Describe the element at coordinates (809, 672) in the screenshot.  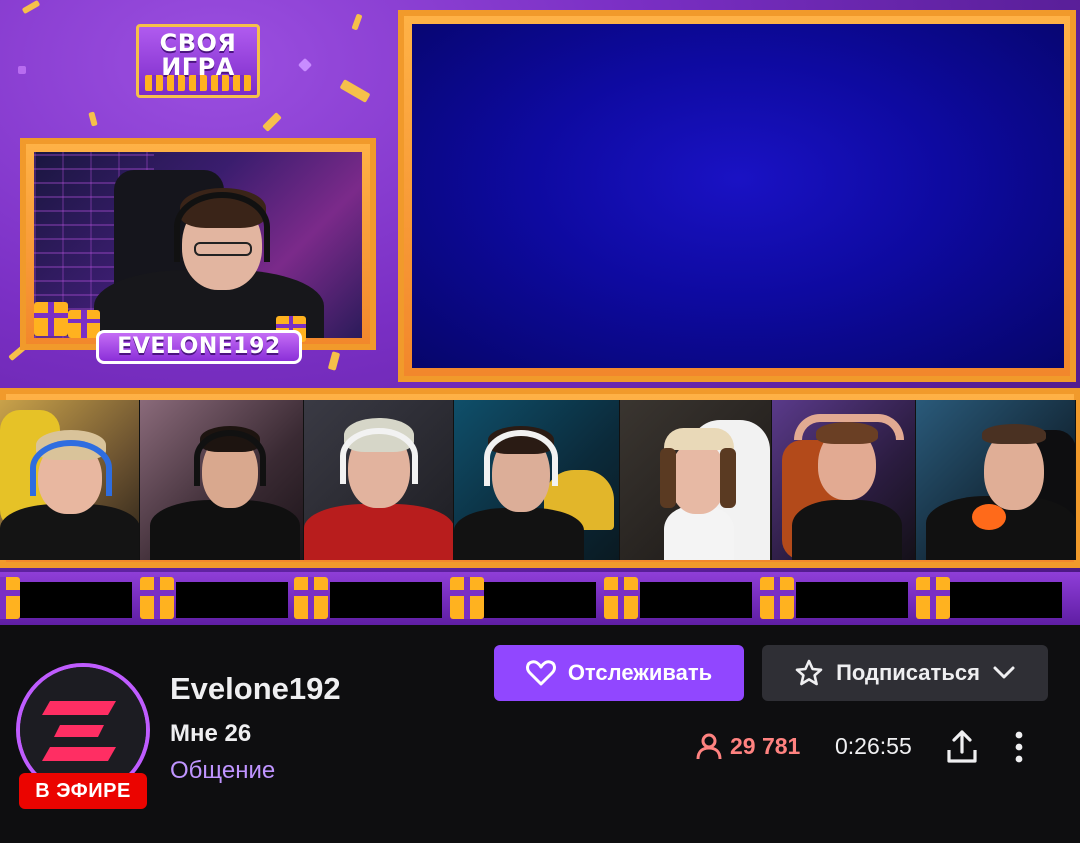
I see `star-icon` at that location.